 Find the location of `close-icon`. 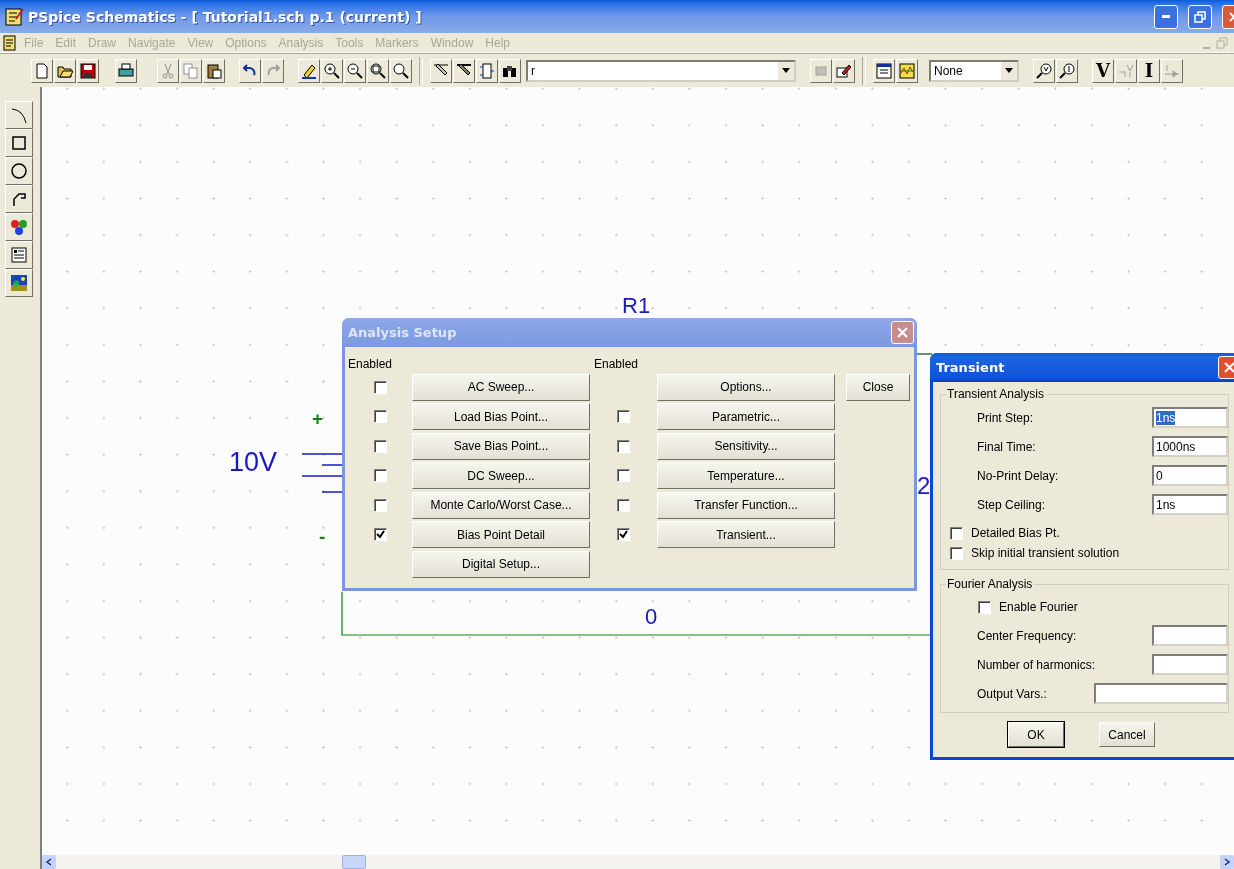

close-icon is located at coordinates (902, 332).